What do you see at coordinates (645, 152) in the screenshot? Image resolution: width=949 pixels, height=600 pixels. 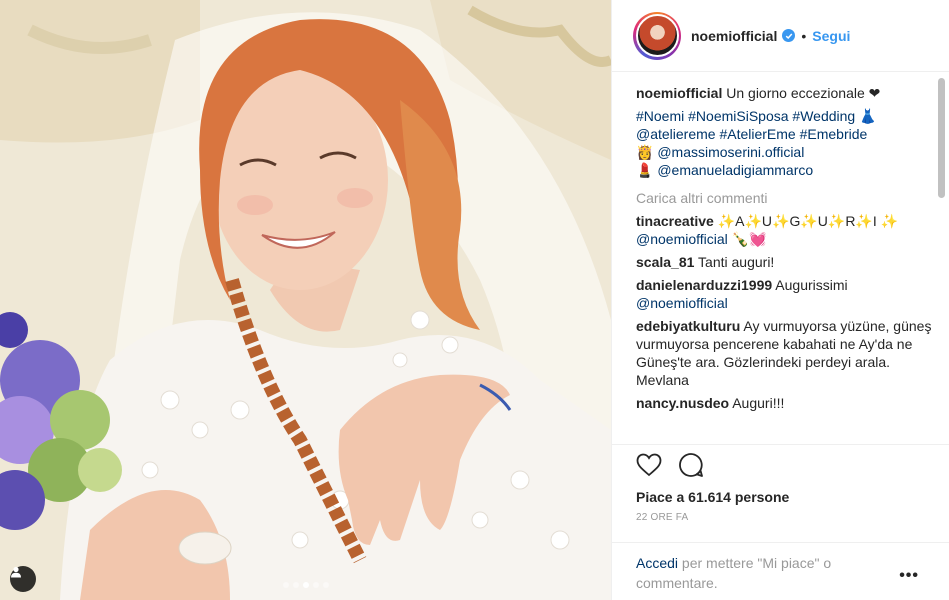 I see `mention1-emoji: 👸` at bounding box center [645, 152].